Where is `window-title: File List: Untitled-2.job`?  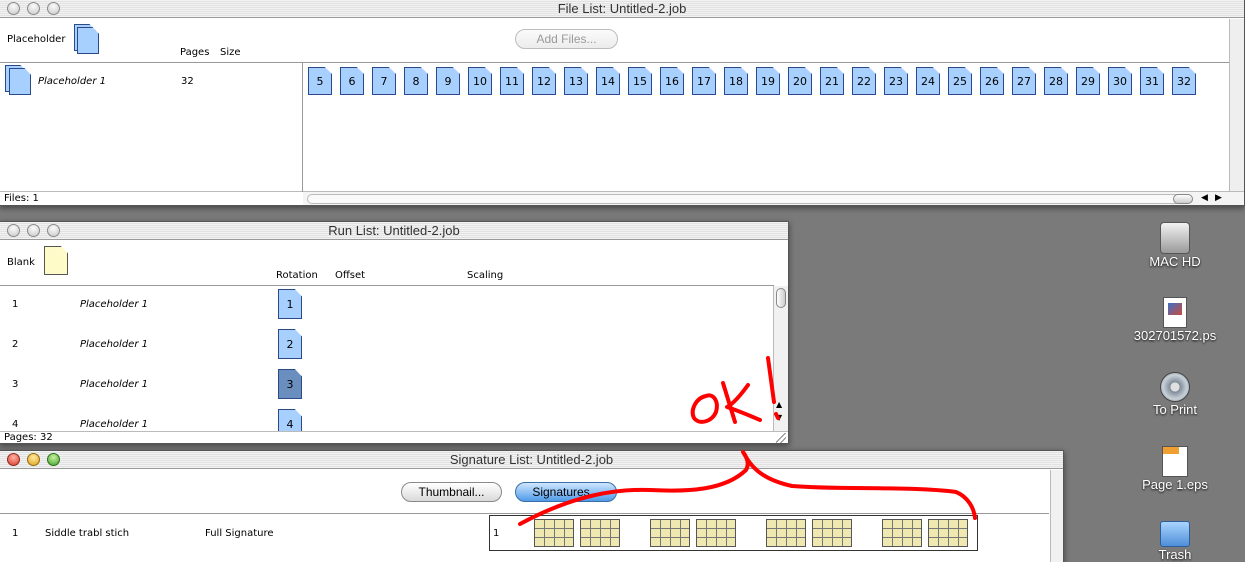 window-title: File List: Untitled-2.job is located at coordinates (622, 8).